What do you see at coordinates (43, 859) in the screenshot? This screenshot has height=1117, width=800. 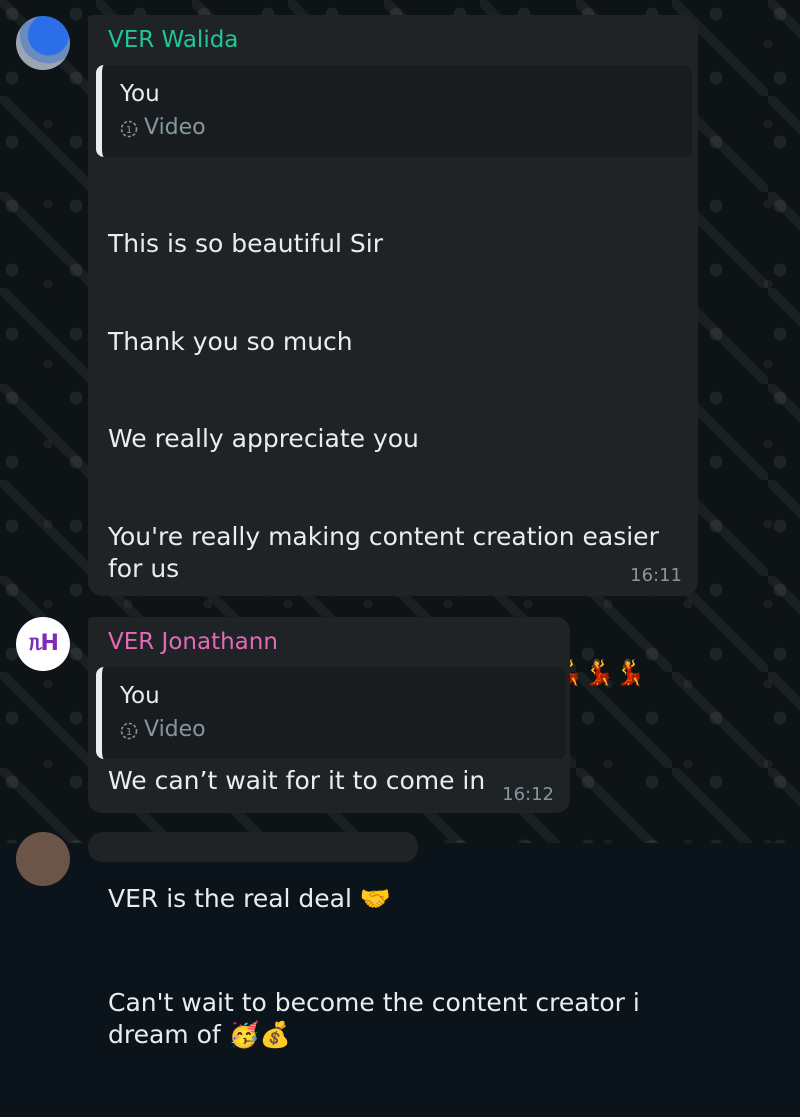 I see `avatar` at bounding box center [43, 859].